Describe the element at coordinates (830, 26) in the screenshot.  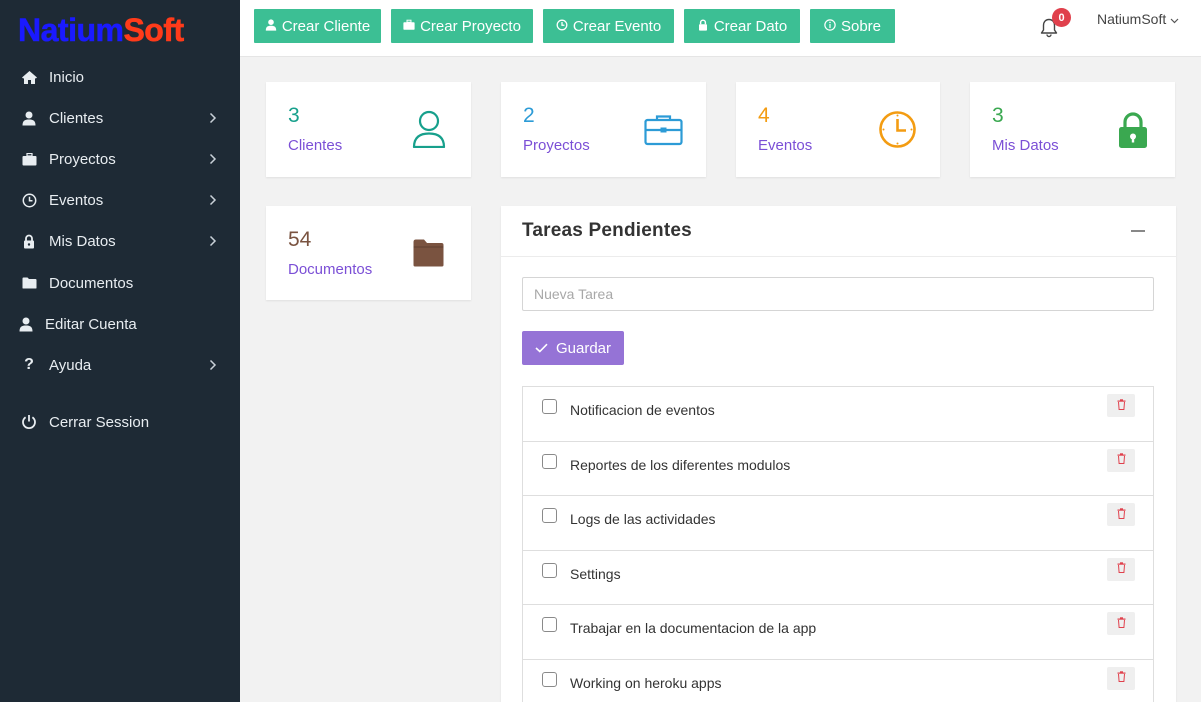
I see `info-icon` at that location.